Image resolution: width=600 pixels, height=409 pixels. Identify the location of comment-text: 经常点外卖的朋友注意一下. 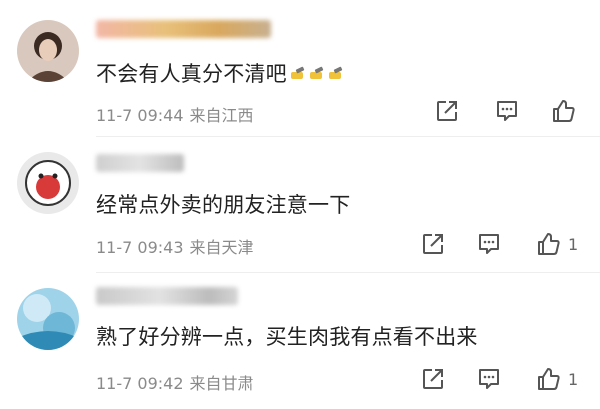
(223, 205).